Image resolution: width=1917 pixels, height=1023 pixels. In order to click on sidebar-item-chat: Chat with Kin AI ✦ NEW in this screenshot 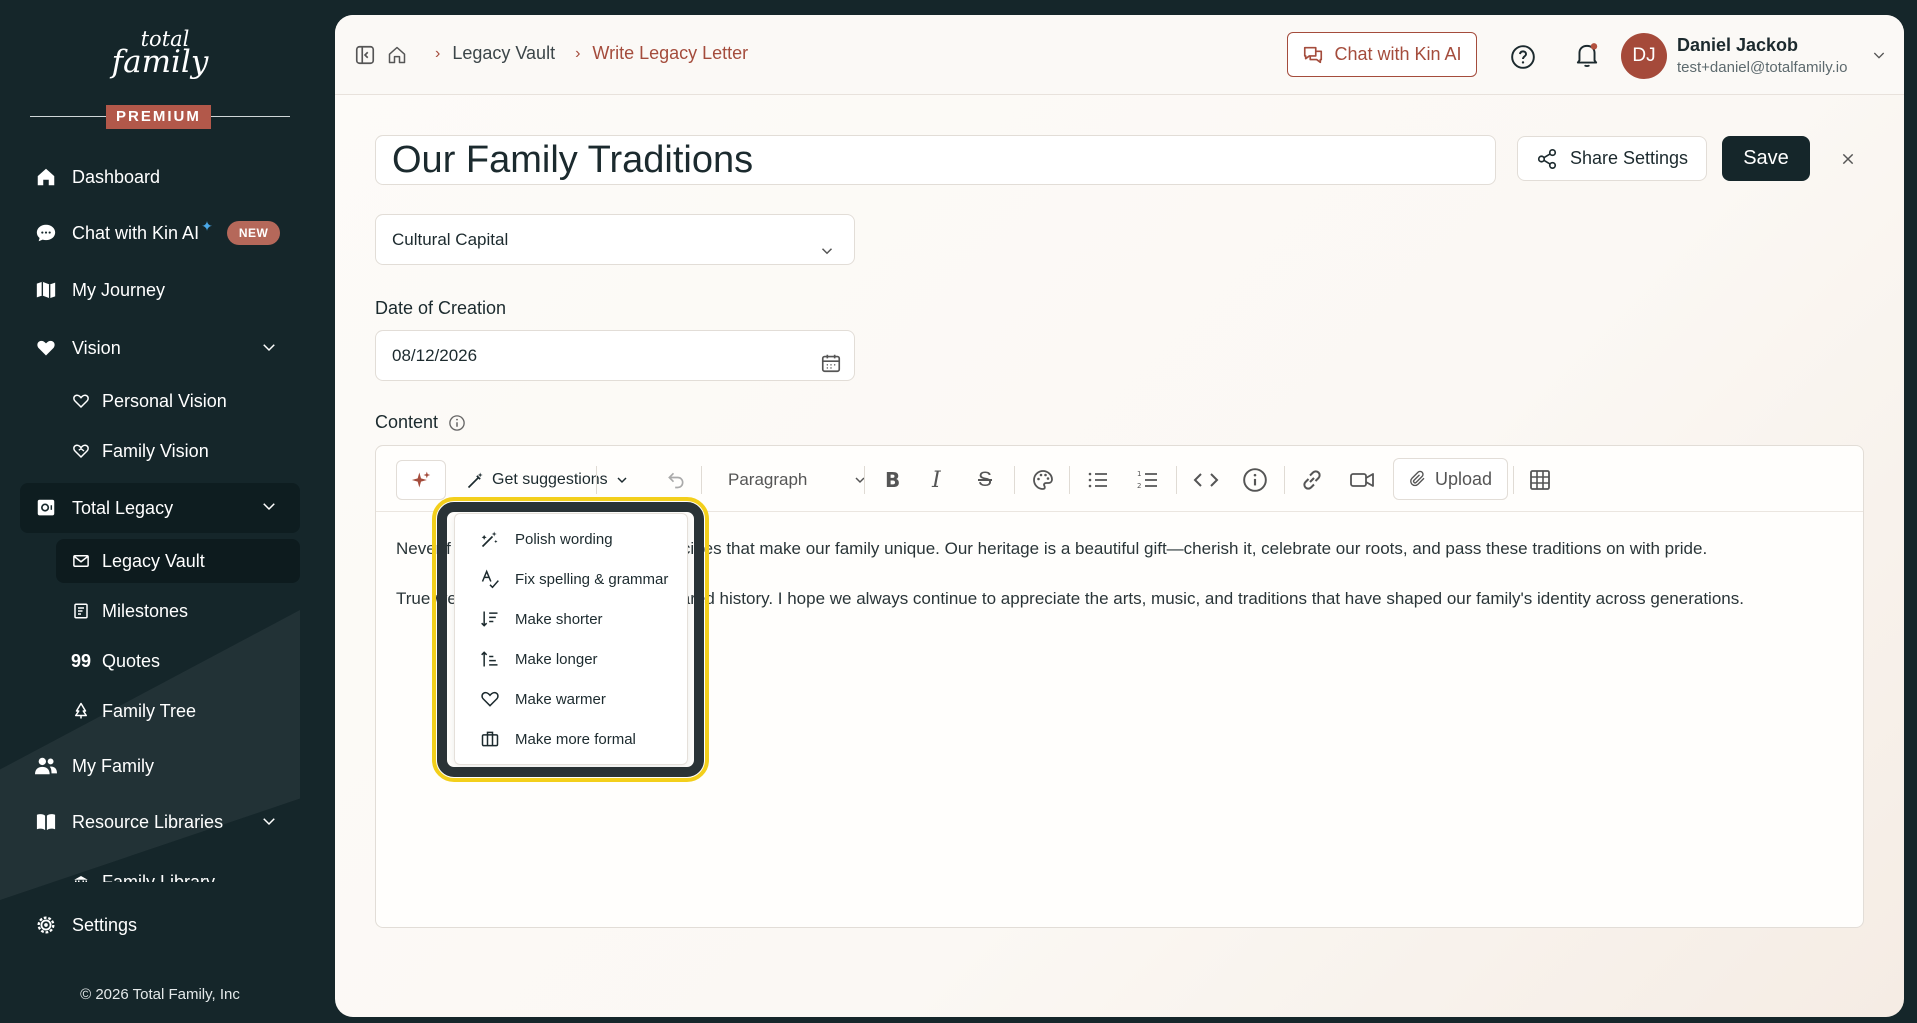, I will do `click(160, 233)`.